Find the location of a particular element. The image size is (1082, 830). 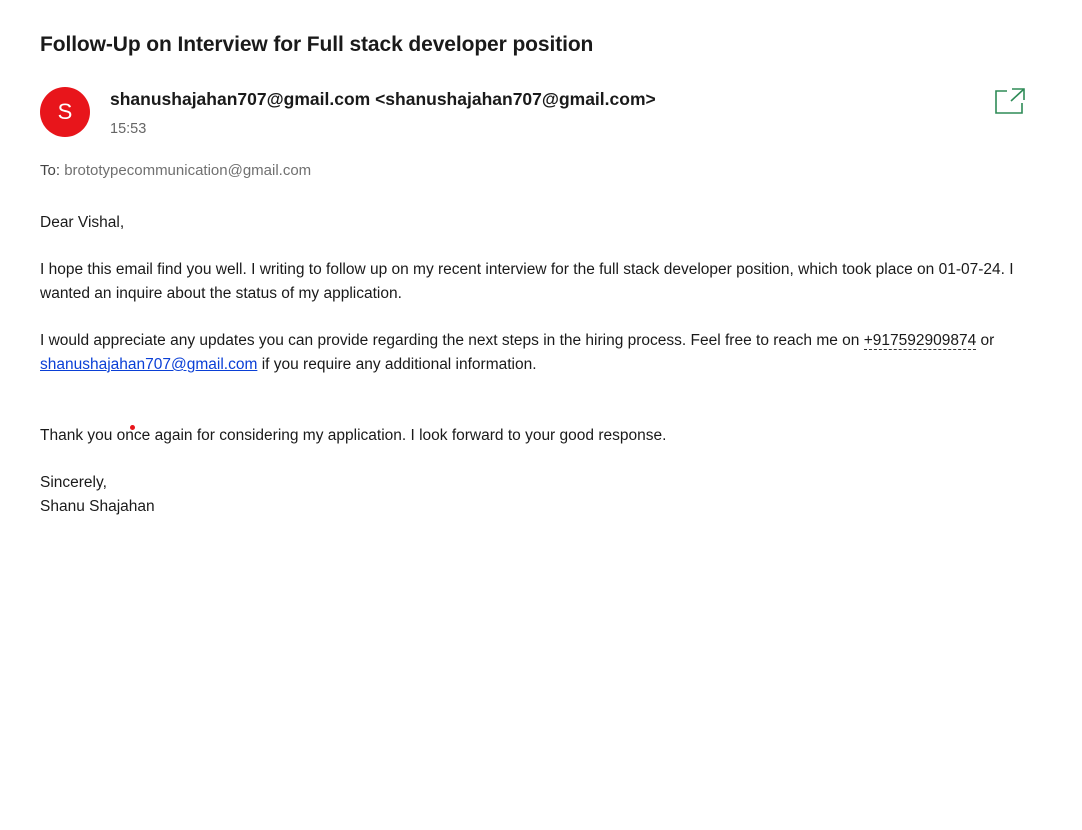

popout-window-icon is located at coordinates (1010, 101).